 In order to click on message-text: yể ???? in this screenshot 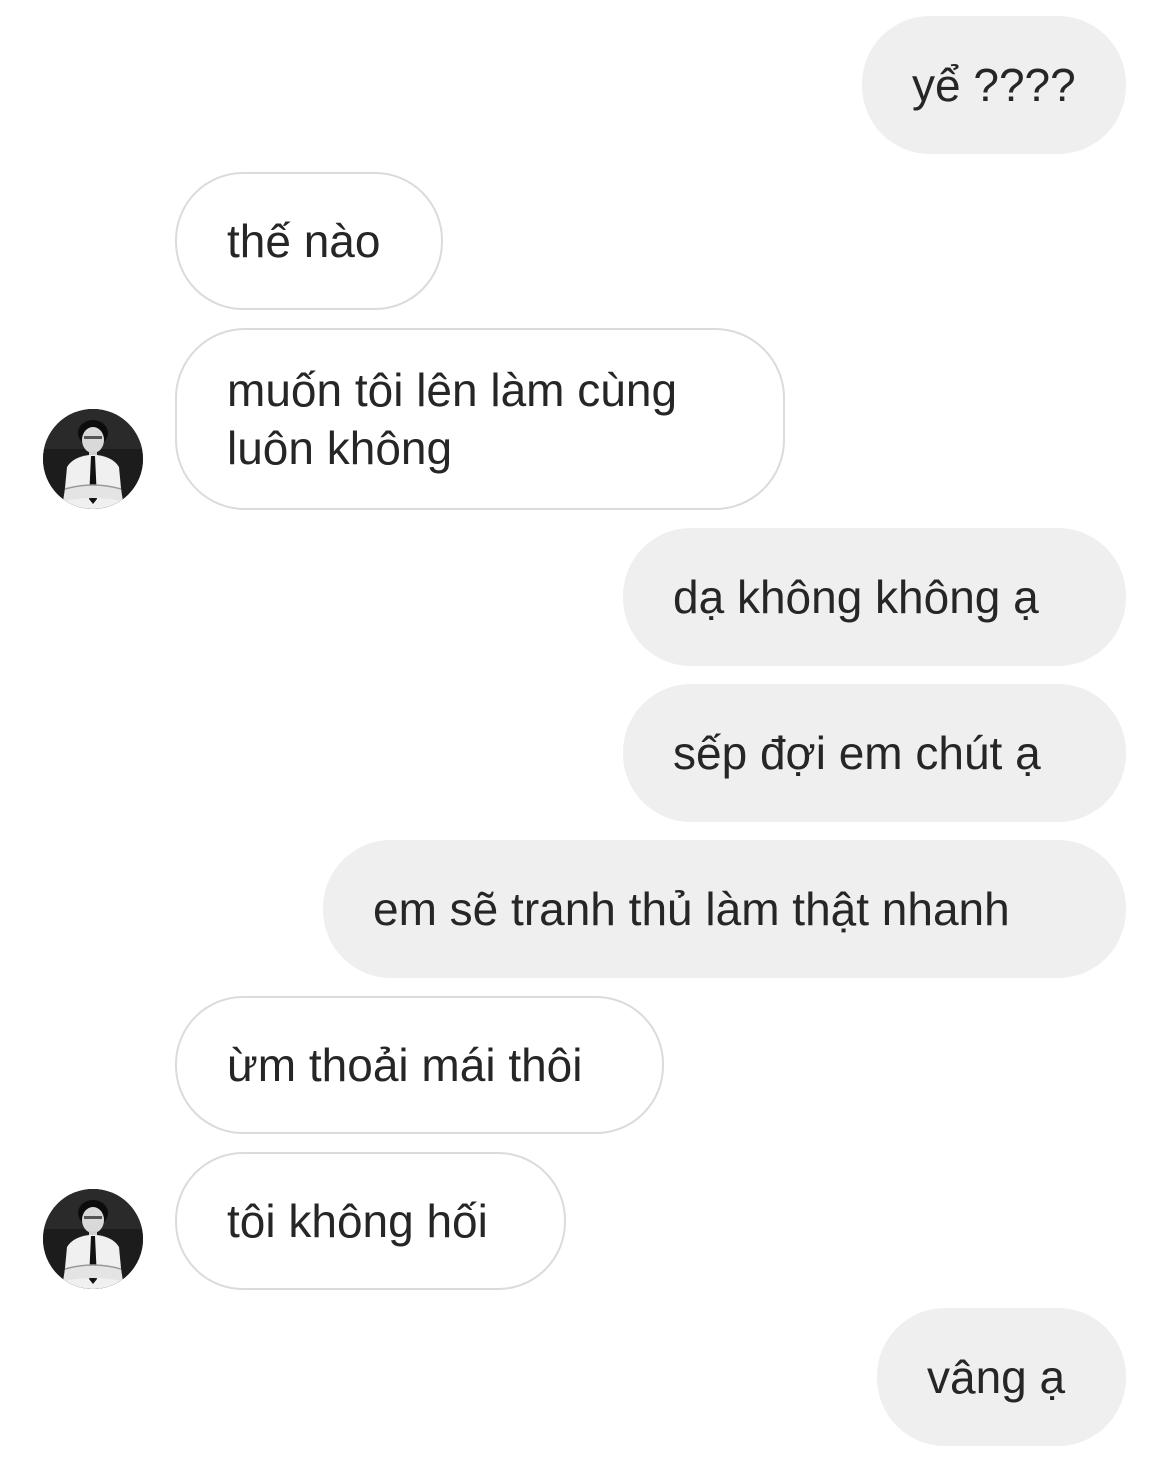, I will do `click(994, 85)`.